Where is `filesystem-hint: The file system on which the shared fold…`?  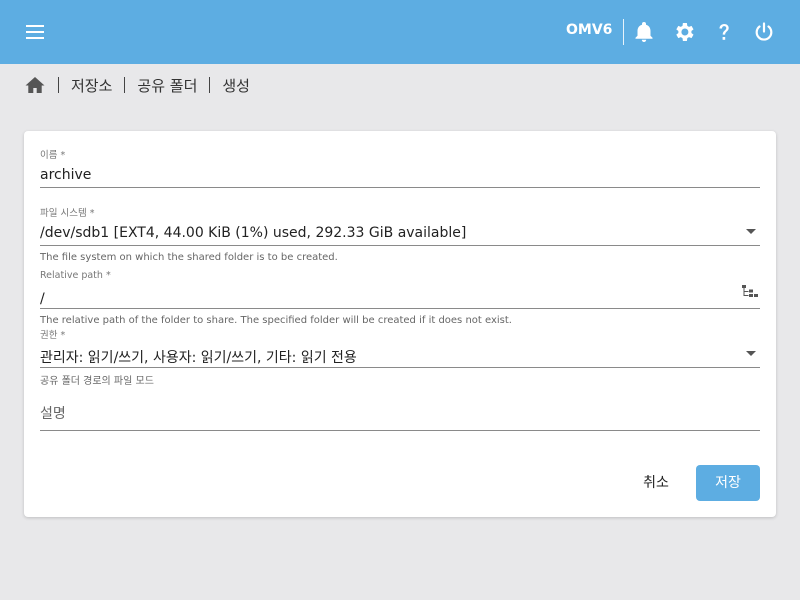 filesystem-hint: The file system on which the shared fold… is located at coordinates (189, 257).